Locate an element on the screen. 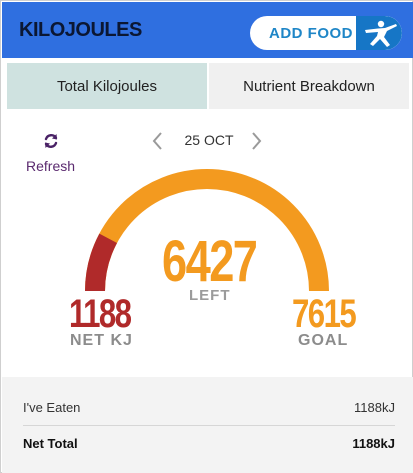  net-total-value: 1188kJ is located at coordinates (373, 443).